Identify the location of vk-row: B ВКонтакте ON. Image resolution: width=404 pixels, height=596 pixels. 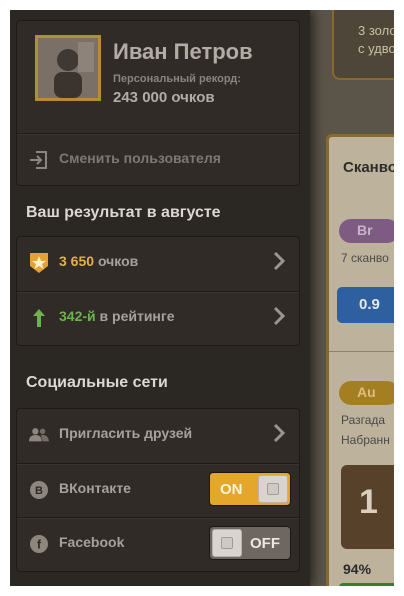
(158, 489).